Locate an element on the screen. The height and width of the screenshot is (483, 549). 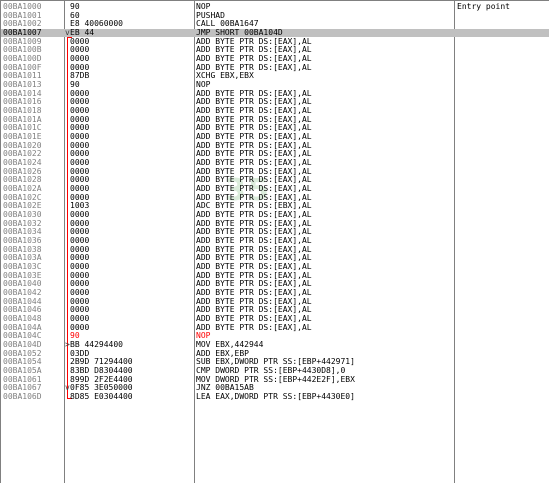
address-cell: 00BA102A is located at coordinates (22, 189).